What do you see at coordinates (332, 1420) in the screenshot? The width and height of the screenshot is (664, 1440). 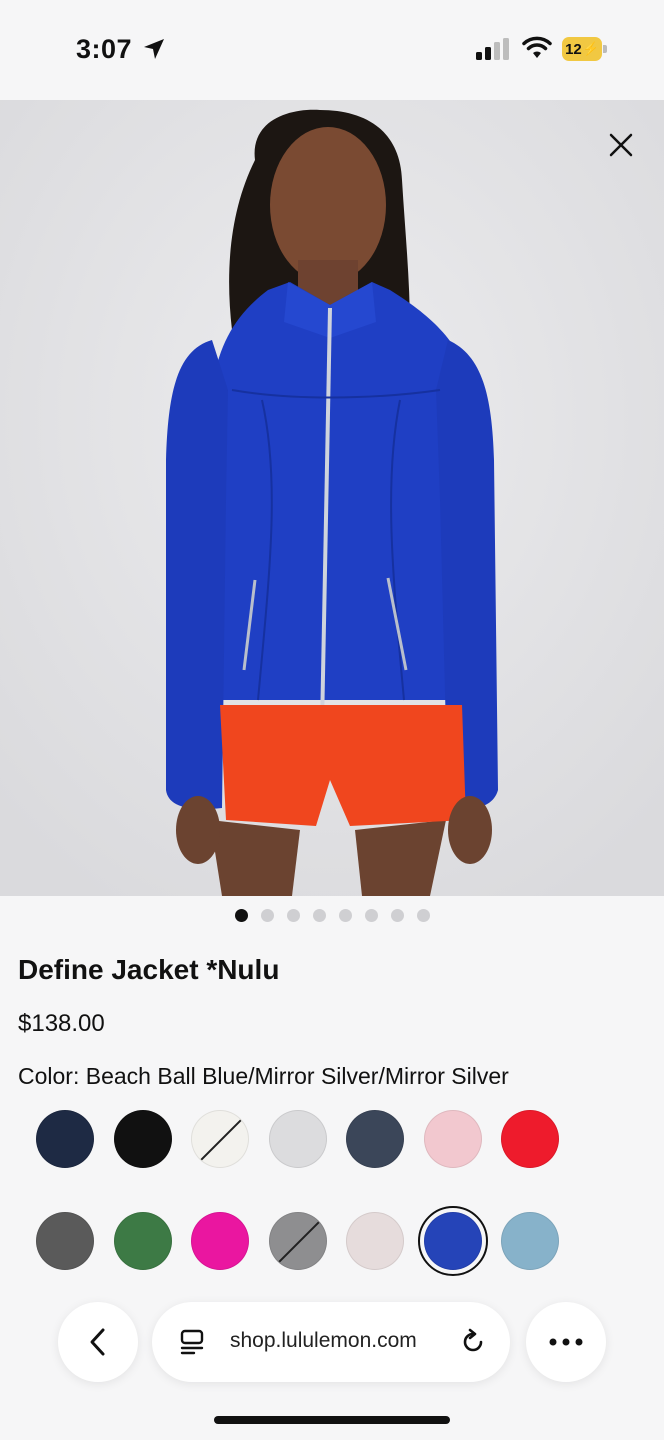 I see `home-indicator` at bounding box center [332, 1420].